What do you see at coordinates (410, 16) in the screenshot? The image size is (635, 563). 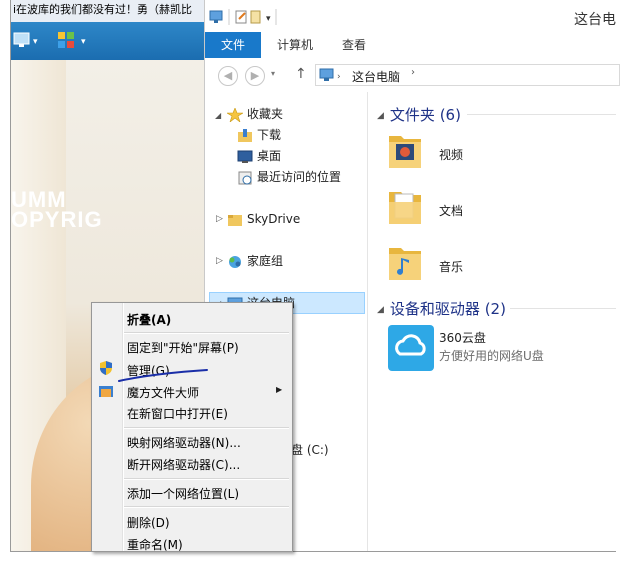 I see `quick-access-toolbar: ▾ 这台电` at bounding box center [410, 16].